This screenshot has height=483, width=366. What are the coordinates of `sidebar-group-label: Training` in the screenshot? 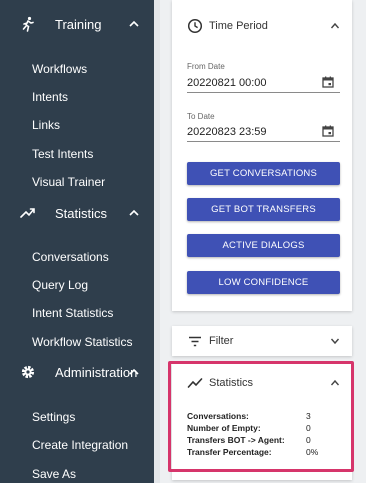 It's located at (78, 24).